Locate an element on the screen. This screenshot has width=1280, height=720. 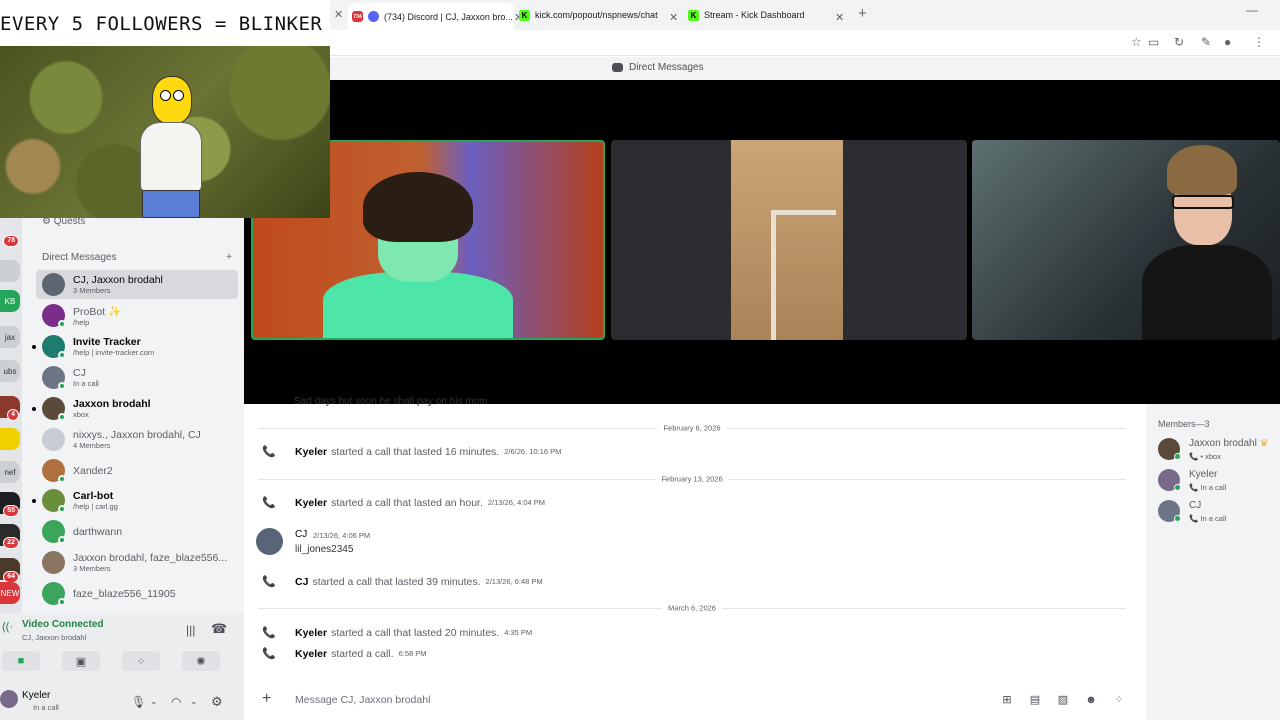
dm-subtitle: 3 Members is located at coordinates (92, 568).